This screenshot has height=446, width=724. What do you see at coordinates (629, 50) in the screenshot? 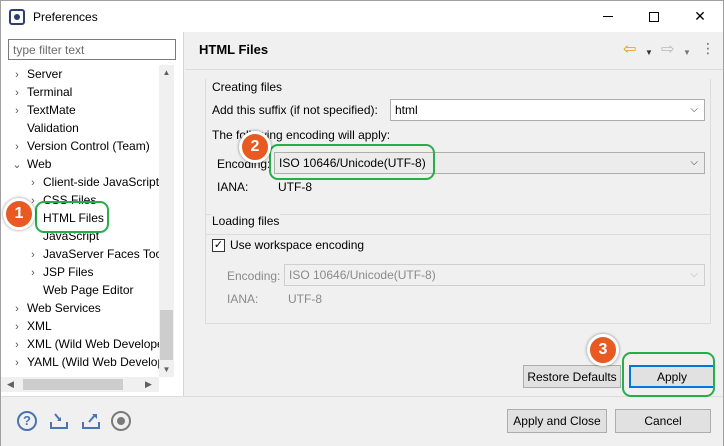
I see `back-arrow-icon: ⇦` at bounding box center [629, 50].